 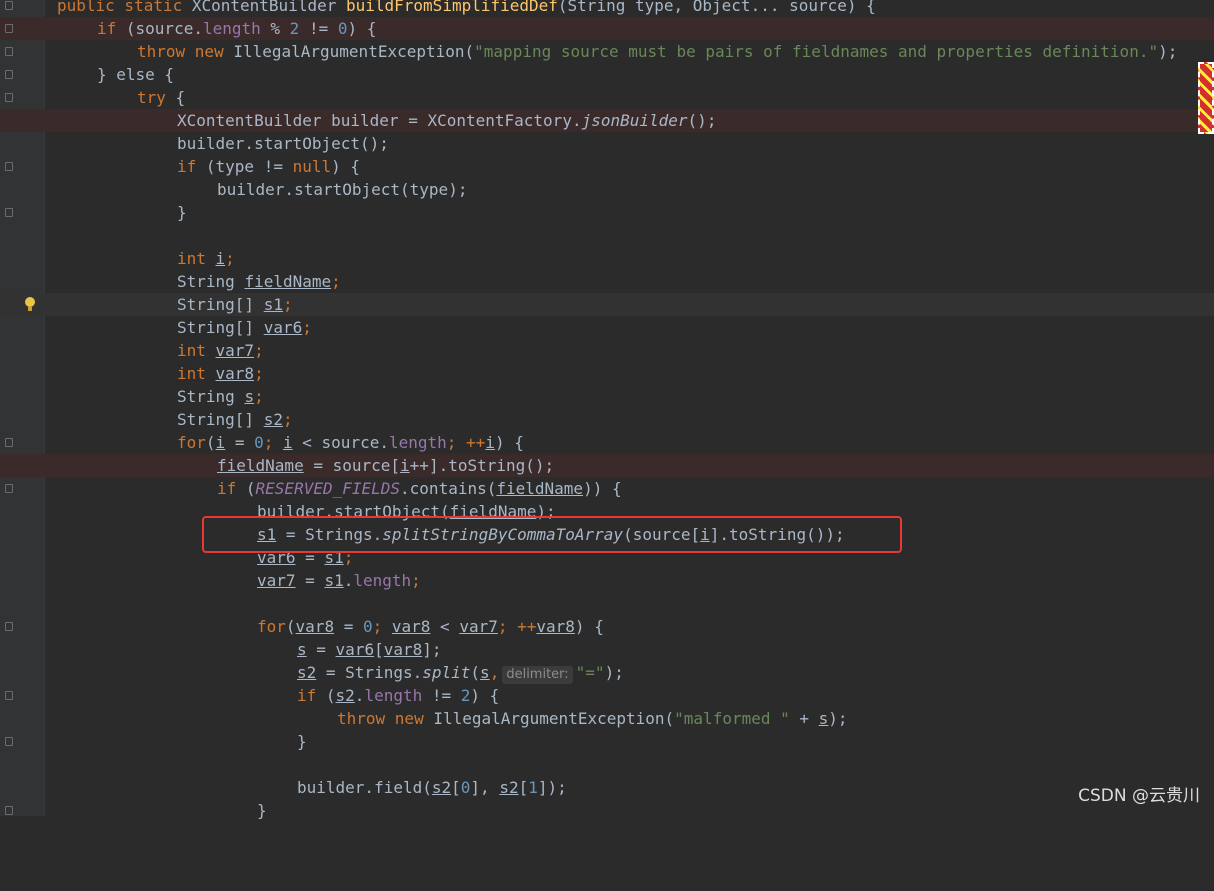 What do you see at coordinates (607, 580) in the screenshot?
I see `code-line: var7 = s1.length;` at bounding box center [607, 580].